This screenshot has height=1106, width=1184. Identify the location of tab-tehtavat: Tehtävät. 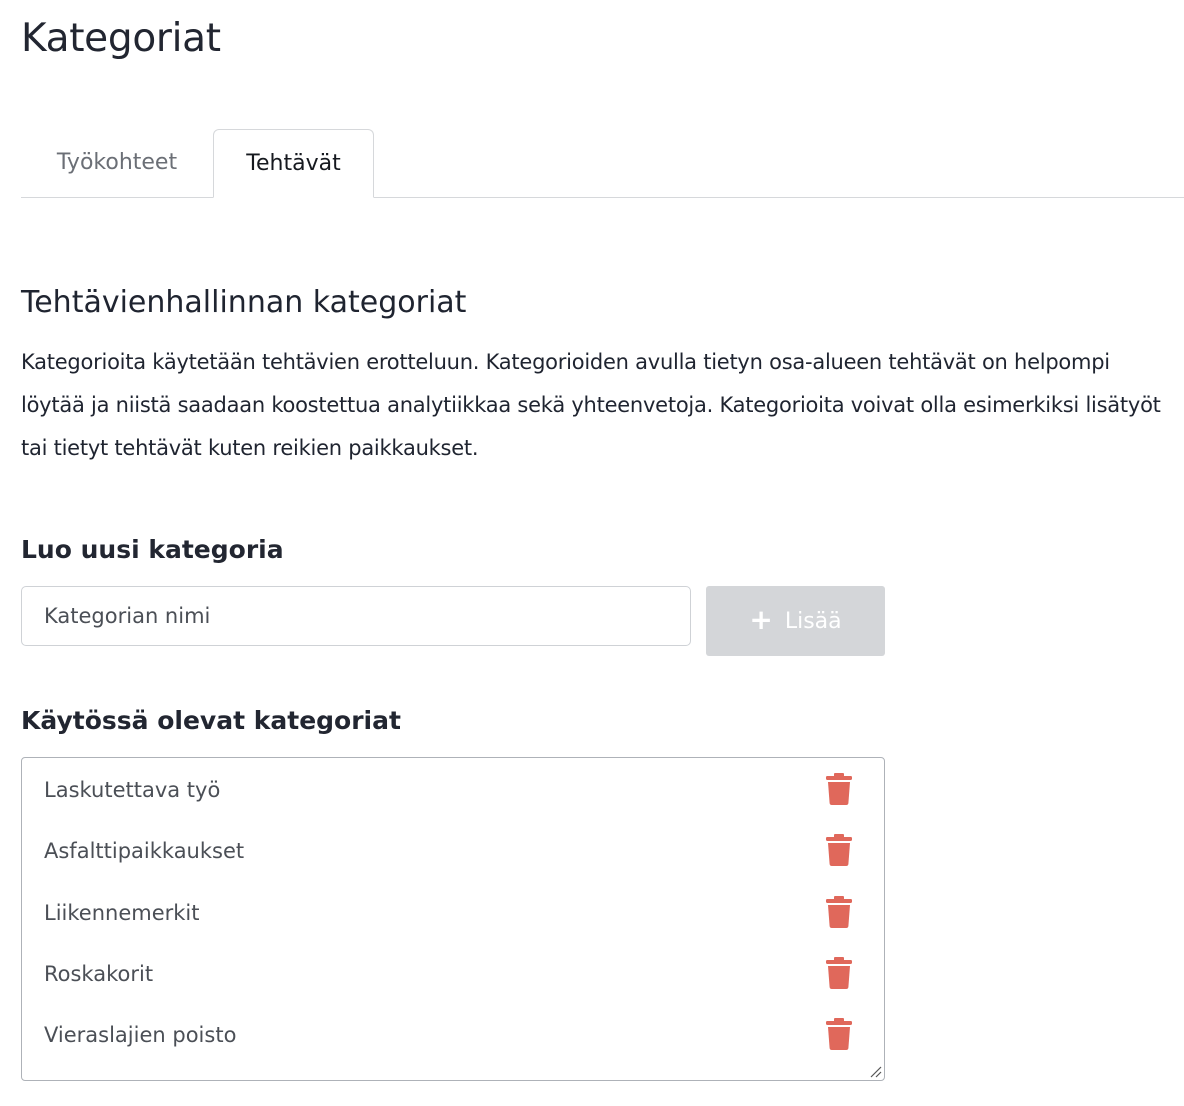
(293, 163).